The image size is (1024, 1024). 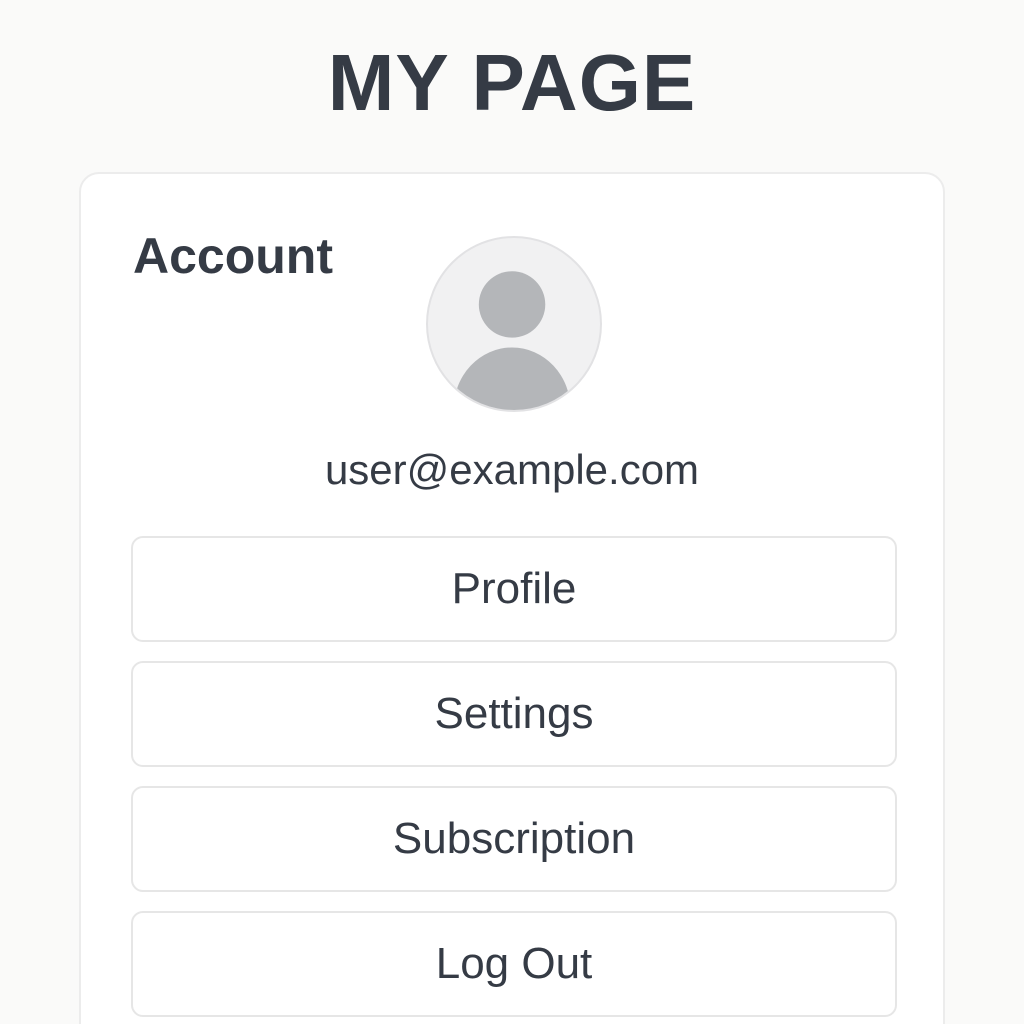 I want to click on subscription-button: Subscription, so click(x=514, y=839).